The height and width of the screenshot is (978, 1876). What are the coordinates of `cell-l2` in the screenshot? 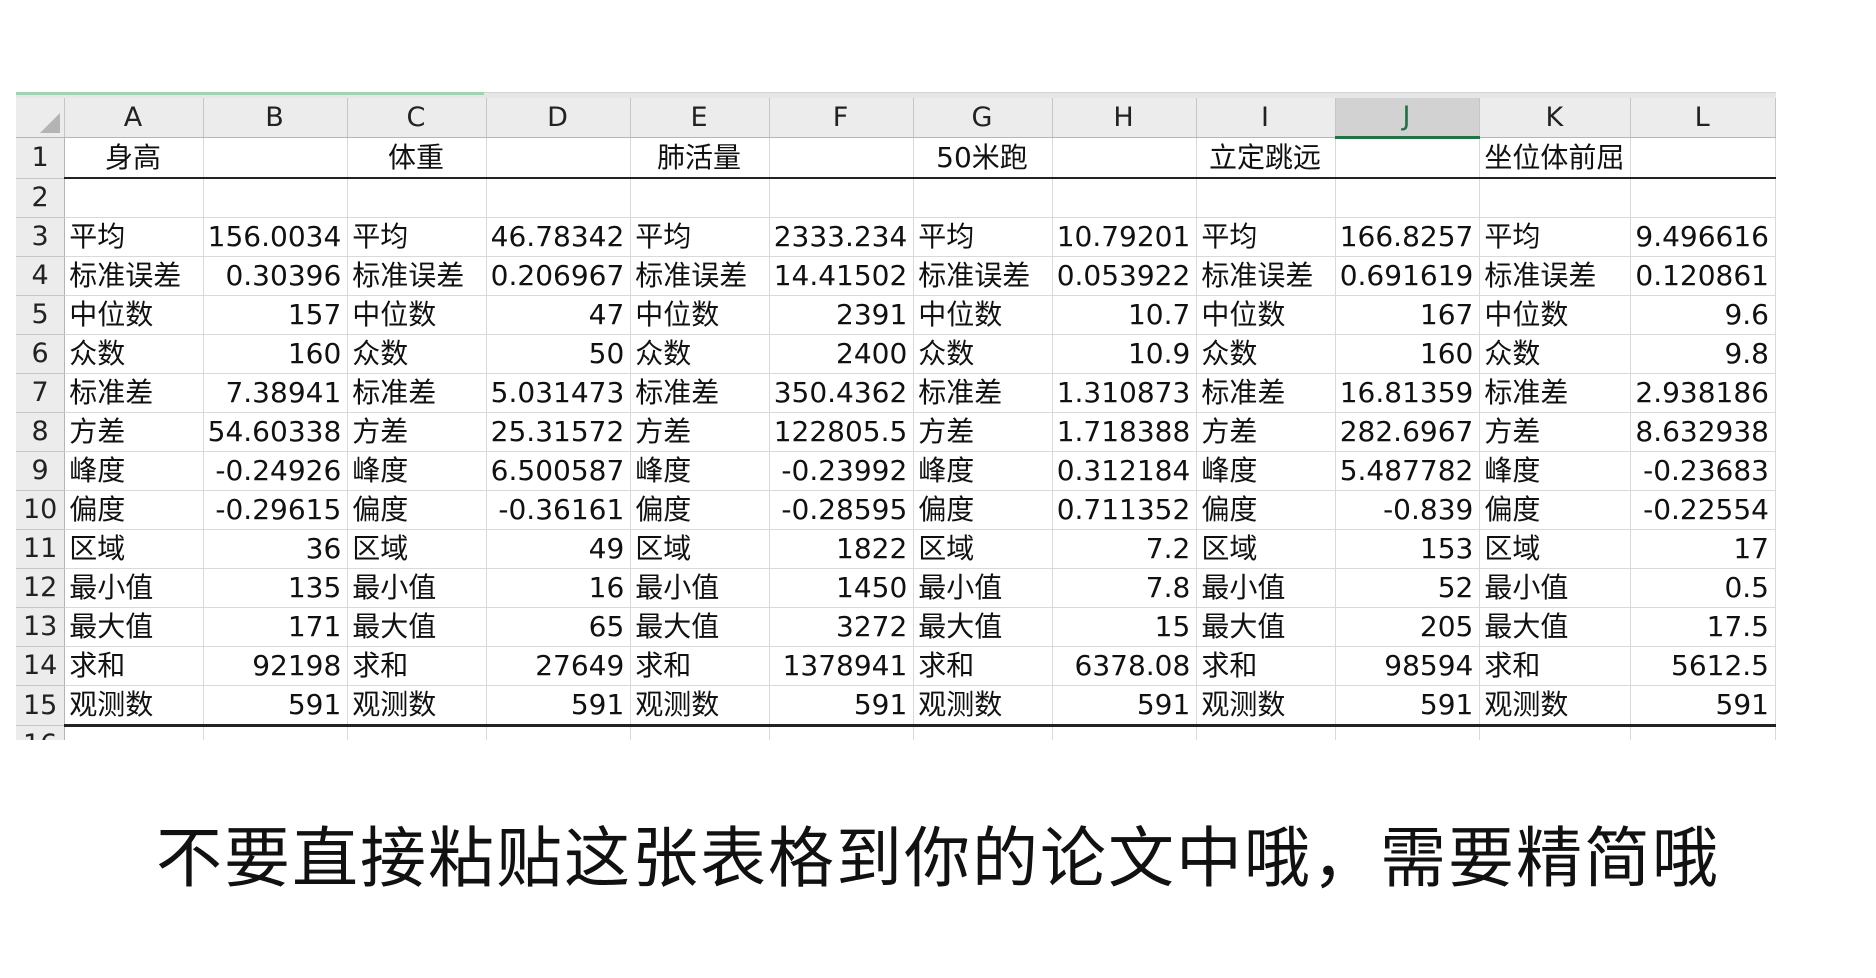 It's located at (1703, 198).